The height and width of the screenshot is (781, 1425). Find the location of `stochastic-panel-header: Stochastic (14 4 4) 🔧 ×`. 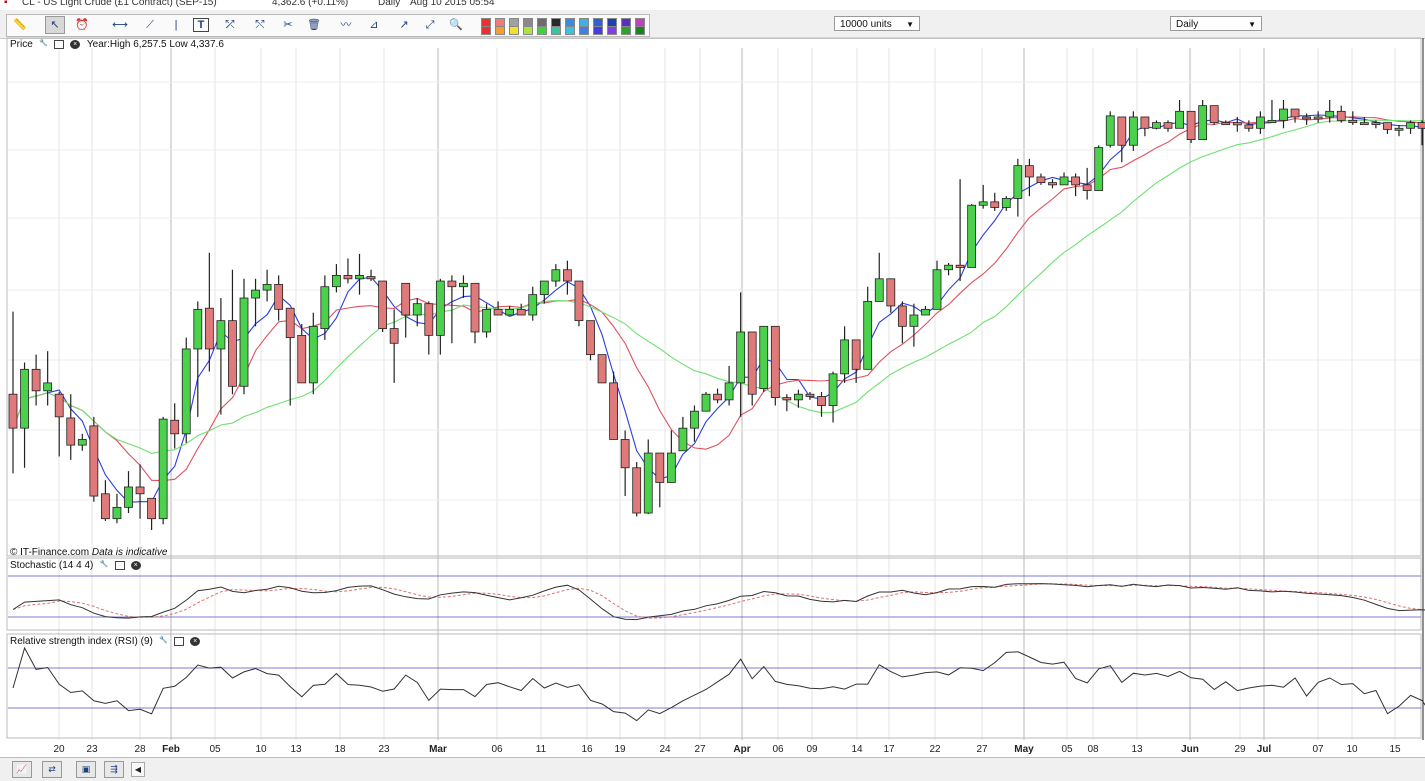

stochastic-panel-header: Stochastic (14 4 4) 🔧 × is located at coordinates (75, 565).